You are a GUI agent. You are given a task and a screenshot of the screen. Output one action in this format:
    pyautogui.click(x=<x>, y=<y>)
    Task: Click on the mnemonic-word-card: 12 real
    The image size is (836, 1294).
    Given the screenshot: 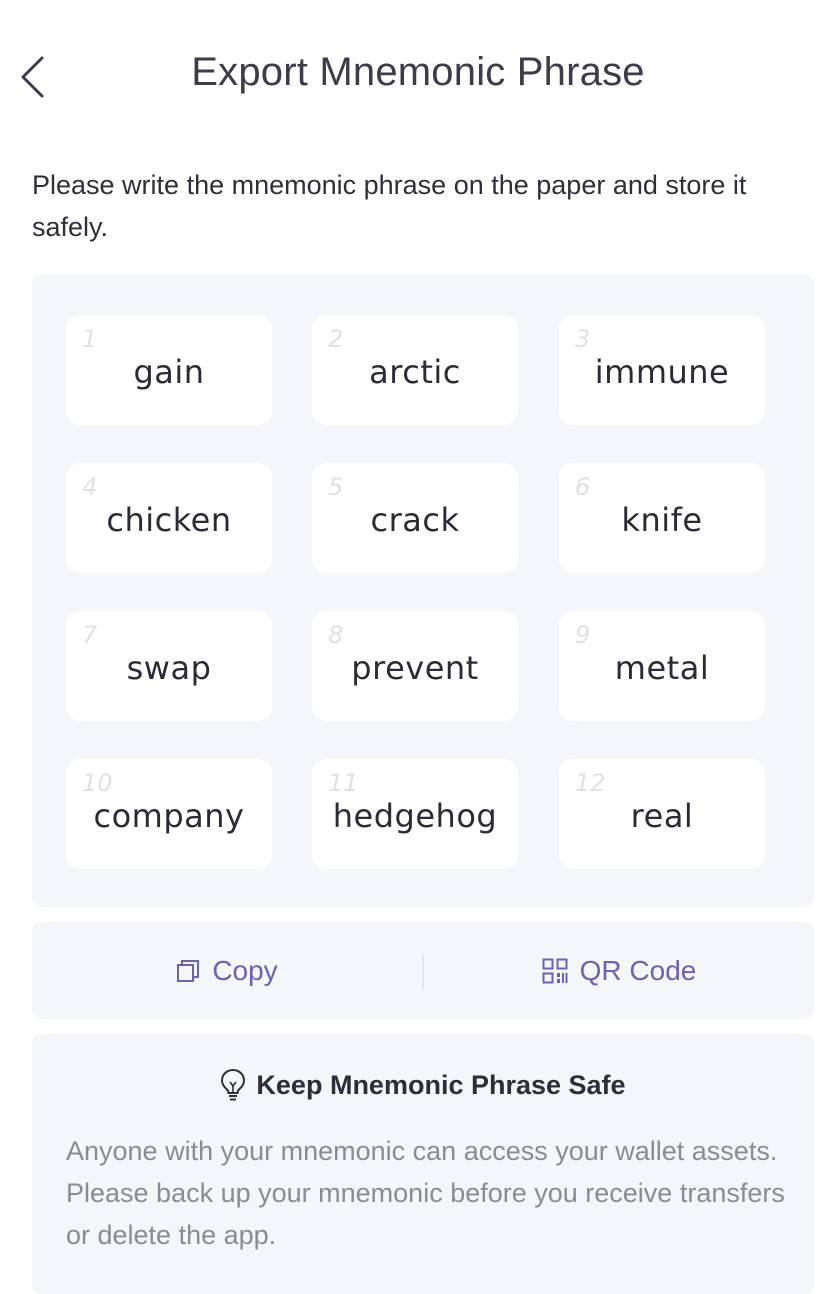 What is the action you would take?
    pyautogui.click(x=662, y=814)
    